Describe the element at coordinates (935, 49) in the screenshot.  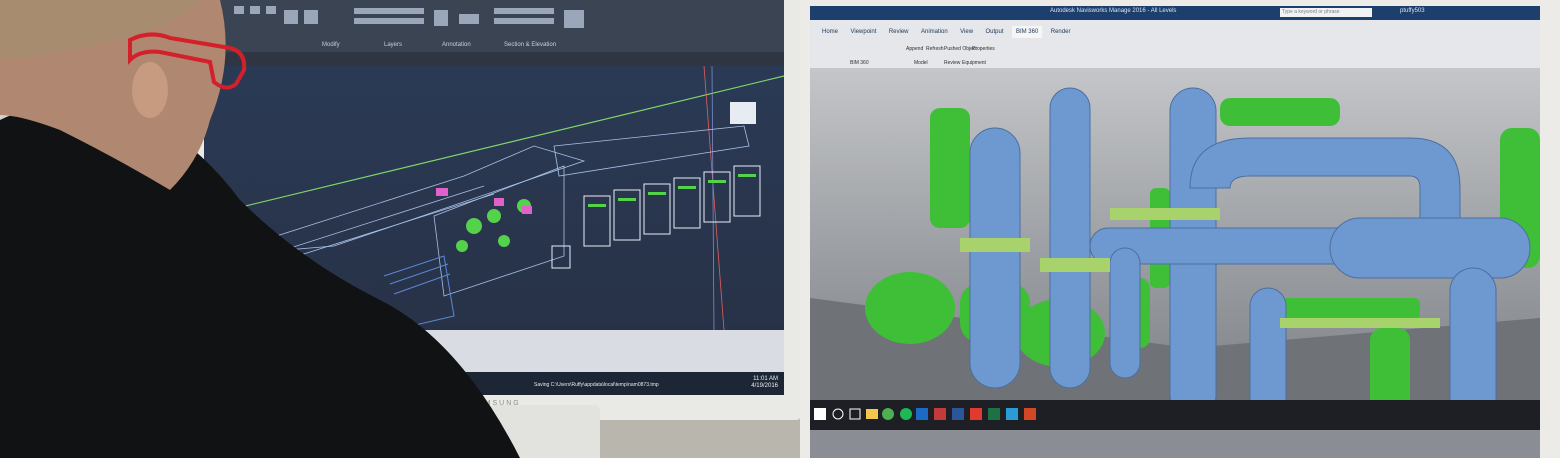
I see `refresh-button: Refresh` at that location.